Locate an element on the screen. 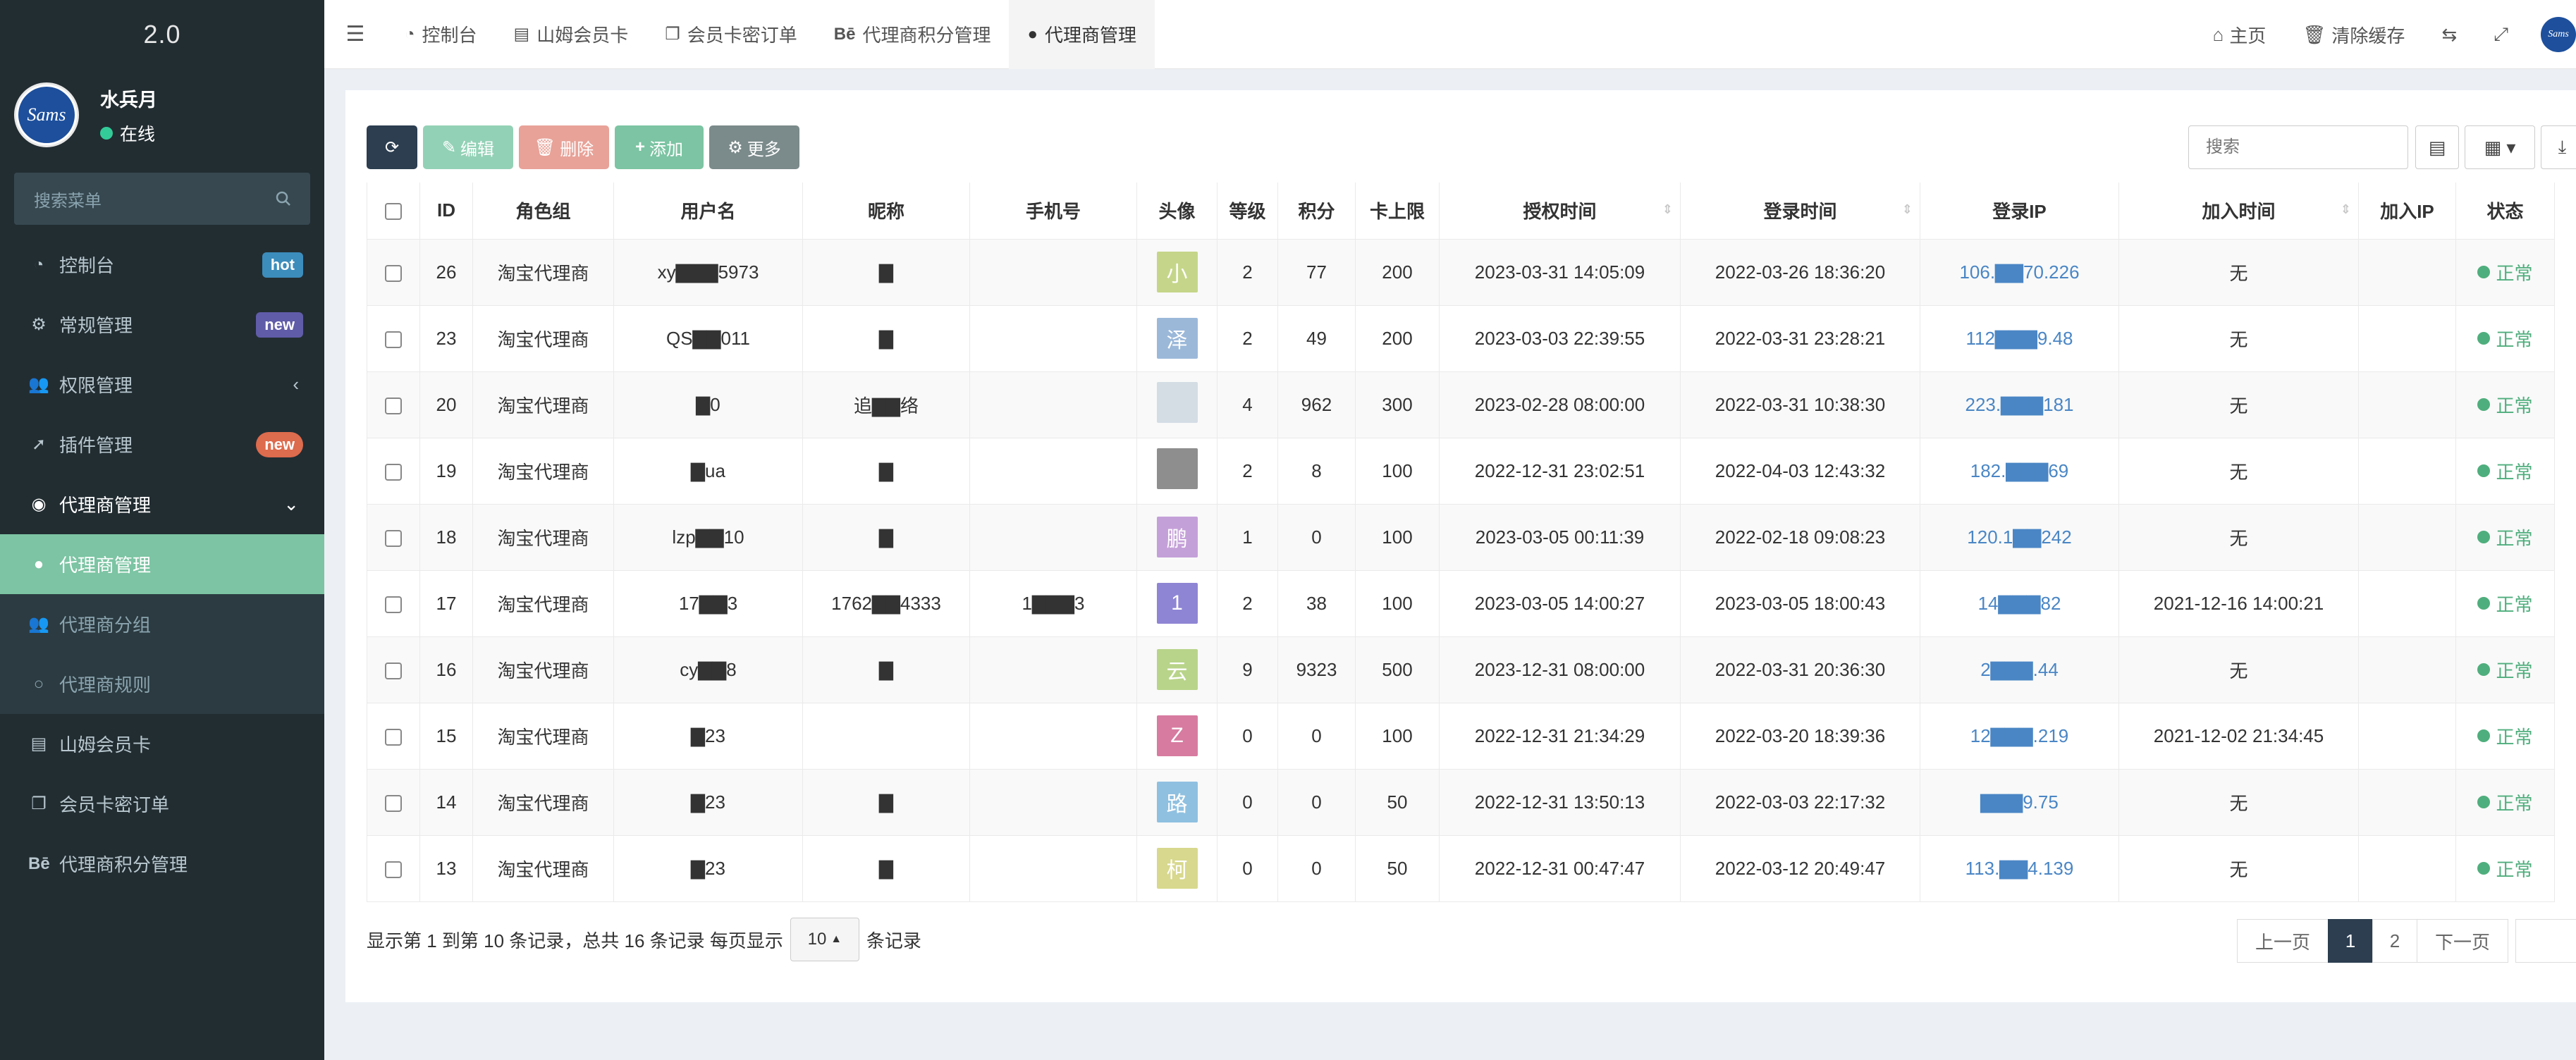  cell-score: 962 is located at coordinates (1316, 404).